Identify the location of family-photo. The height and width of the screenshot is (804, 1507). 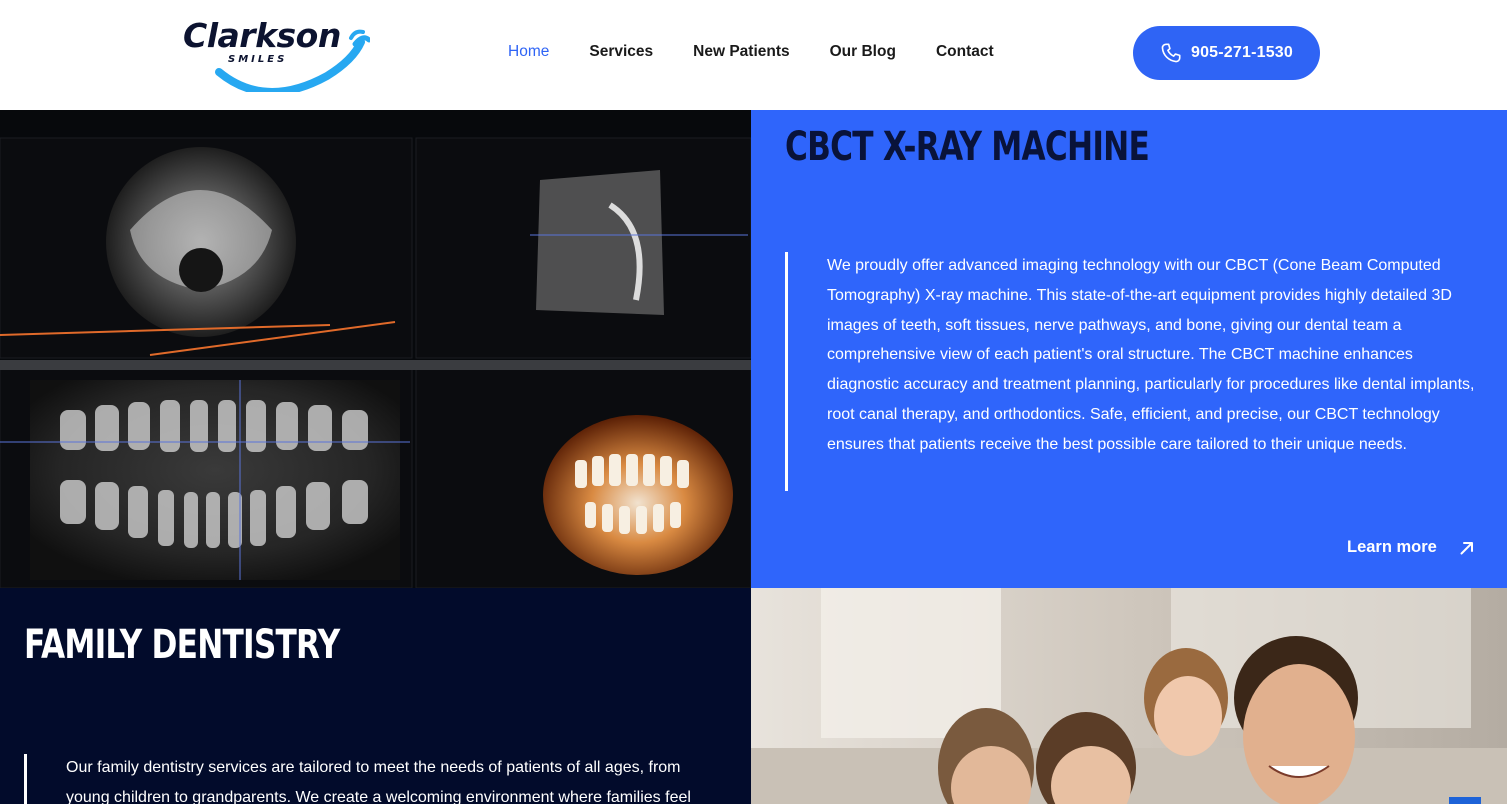
(1129, 696).